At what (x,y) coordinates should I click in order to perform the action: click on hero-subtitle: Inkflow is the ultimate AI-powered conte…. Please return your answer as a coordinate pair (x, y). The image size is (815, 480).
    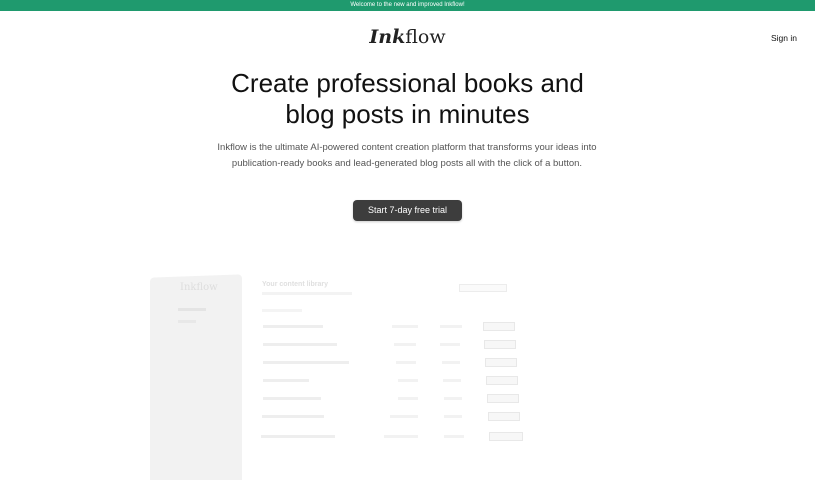
    Looking at the image, I should click on (407, 155).